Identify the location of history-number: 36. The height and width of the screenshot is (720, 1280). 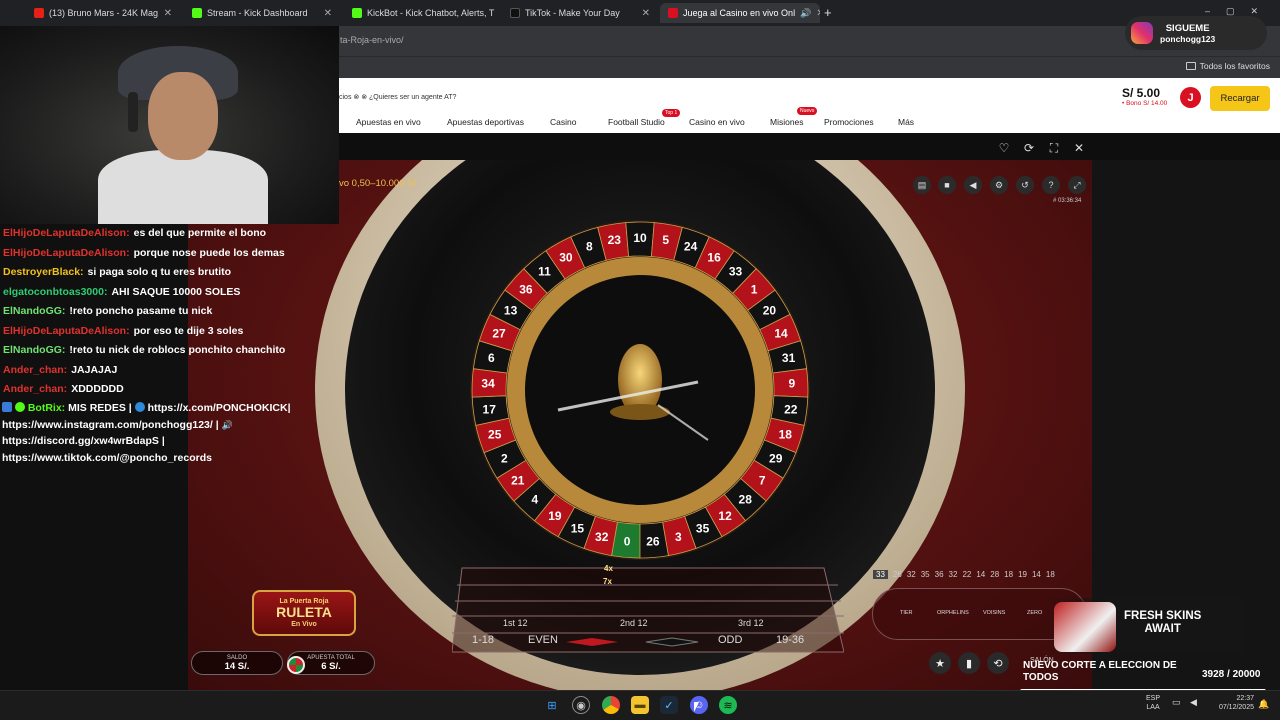
(939, 574).